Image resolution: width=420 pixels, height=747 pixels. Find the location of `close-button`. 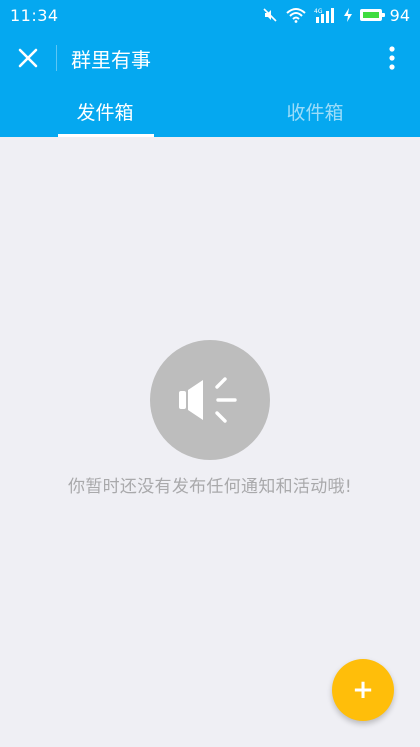

close-button is located at coordinates (28, 58).